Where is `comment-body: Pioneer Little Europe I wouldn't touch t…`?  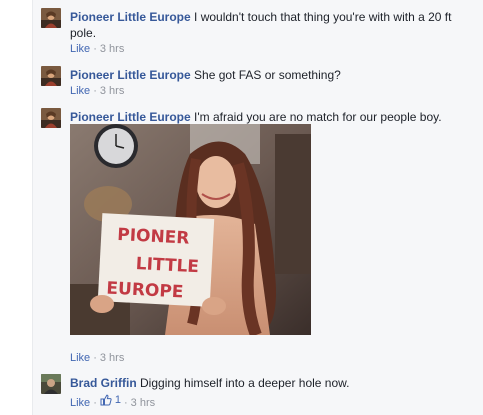
comment-body: Pioneer Little Europe I wouldn't touch t… is located at coordinates (273, 25).